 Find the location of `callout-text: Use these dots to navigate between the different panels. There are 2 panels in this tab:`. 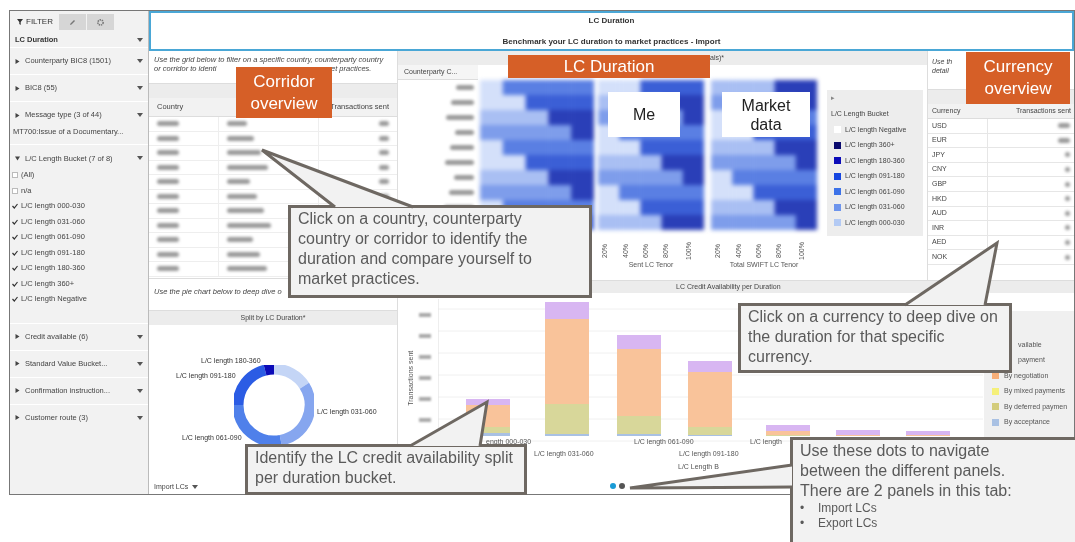

callout-text: Use these dots to navigate between the different panels. There are 2 panels in this tab: is located at coordinates (906, 471).